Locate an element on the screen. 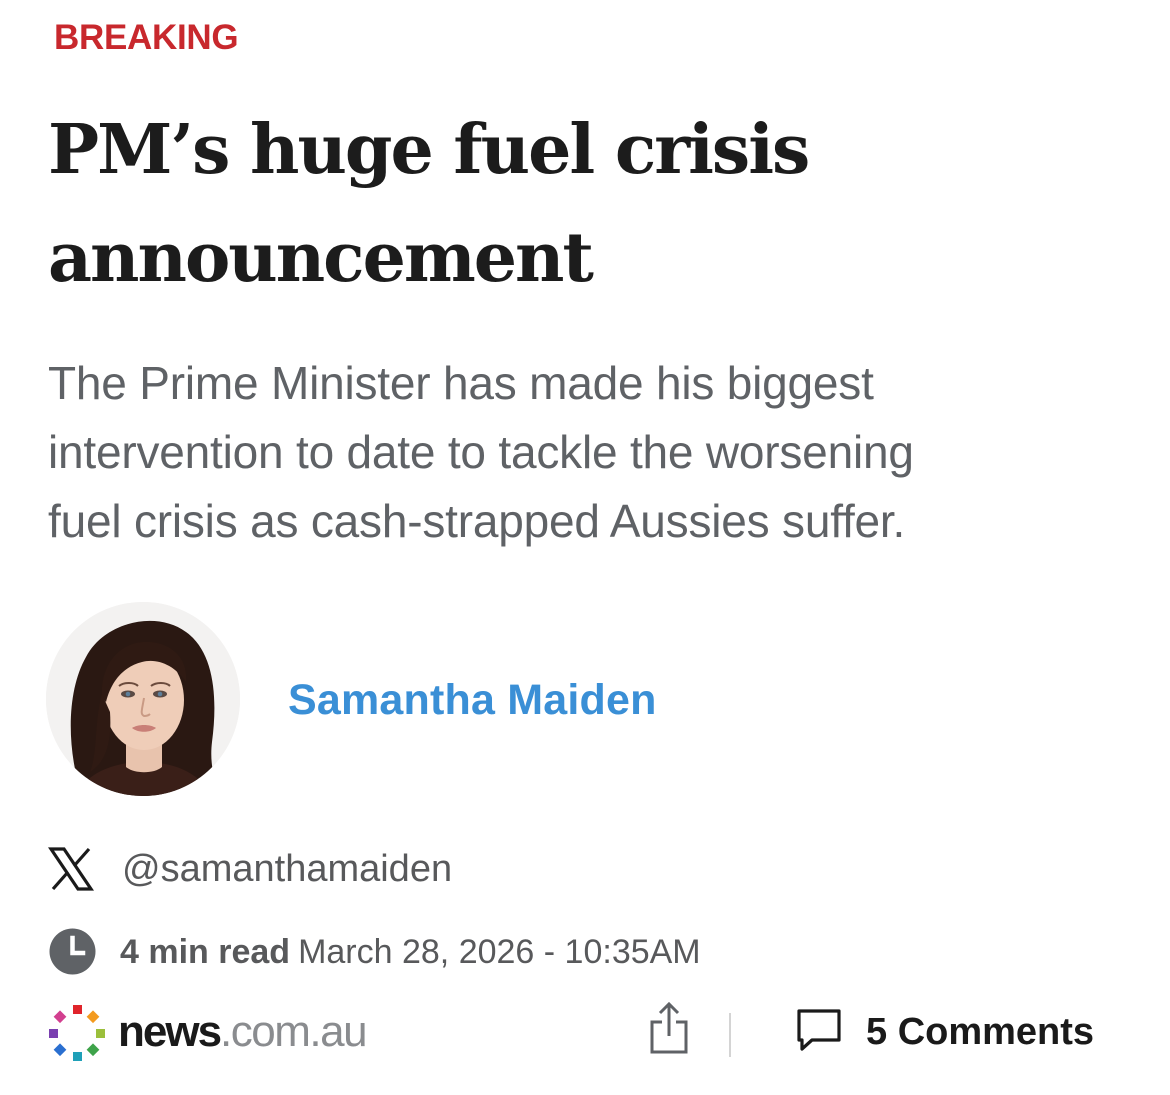 The image size is (1170, 1095). read-time-meta: 4 min read March 28, 2026 - 10:35AM is located at coordinates (410, 952).